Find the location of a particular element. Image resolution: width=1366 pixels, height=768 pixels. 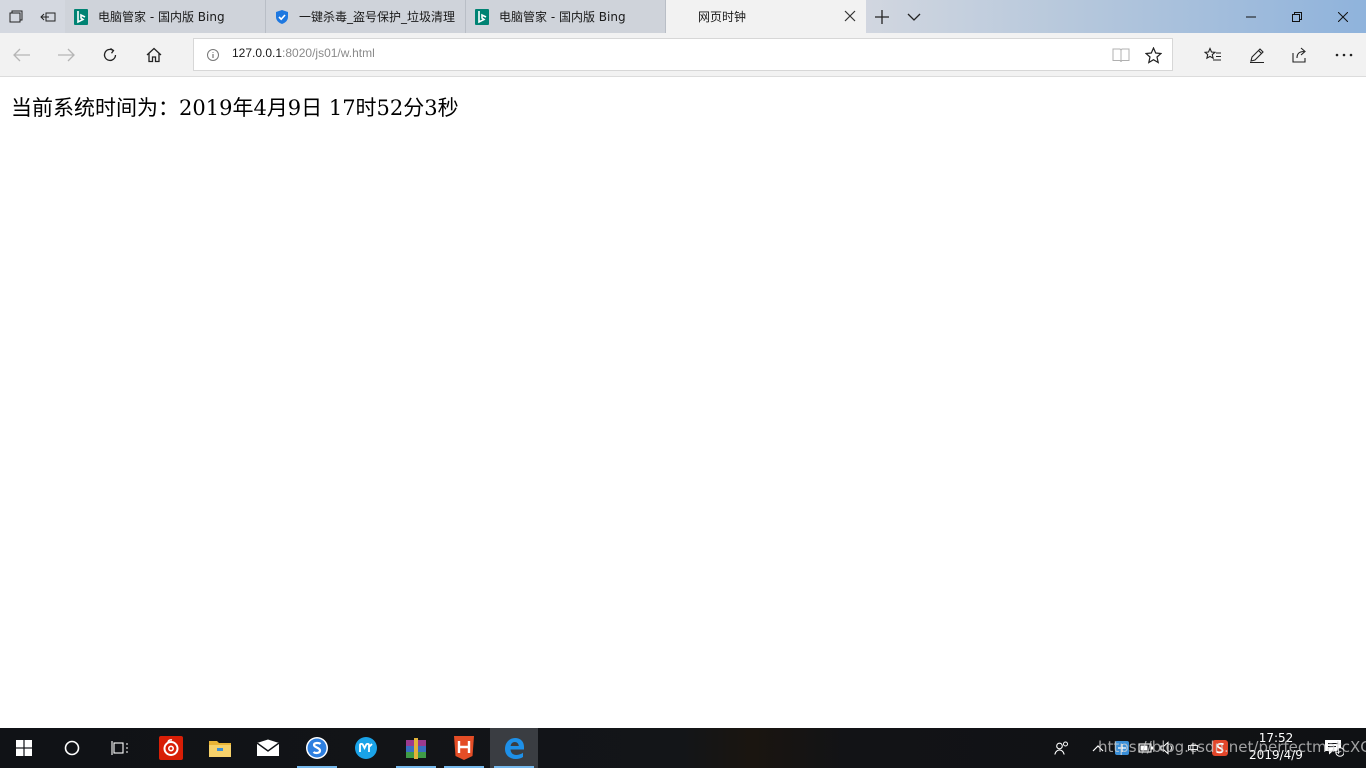

favorites-button is located at coordinates (1213, 55).